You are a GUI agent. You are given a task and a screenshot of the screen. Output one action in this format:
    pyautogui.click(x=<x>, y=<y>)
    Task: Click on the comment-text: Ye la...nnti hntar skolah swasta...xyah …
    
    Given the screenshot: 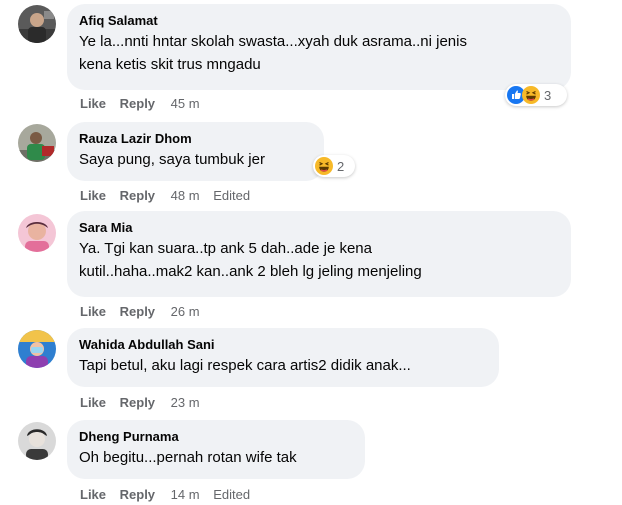 What is the action you would take?
    pyautogui.click(x=273, y=53)
    